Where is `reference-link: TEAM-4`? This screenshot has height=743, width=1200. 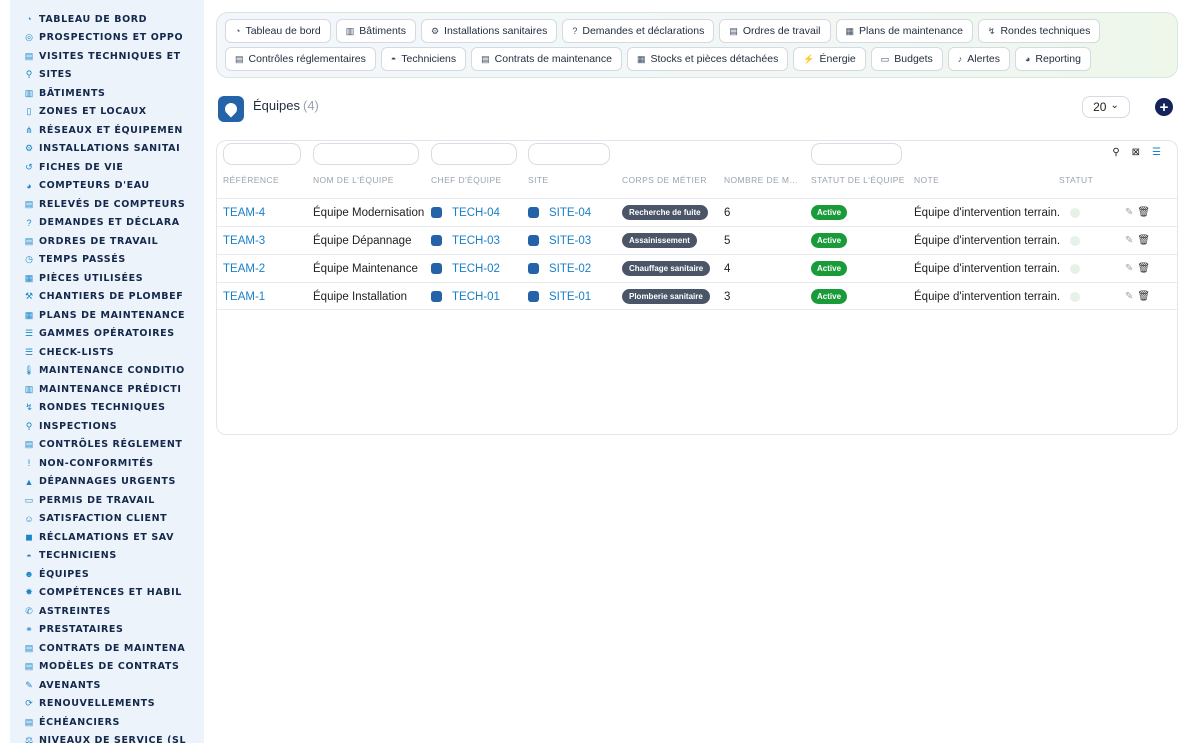 reference-link: TEAM-4 is located at coordinates (244, 213).